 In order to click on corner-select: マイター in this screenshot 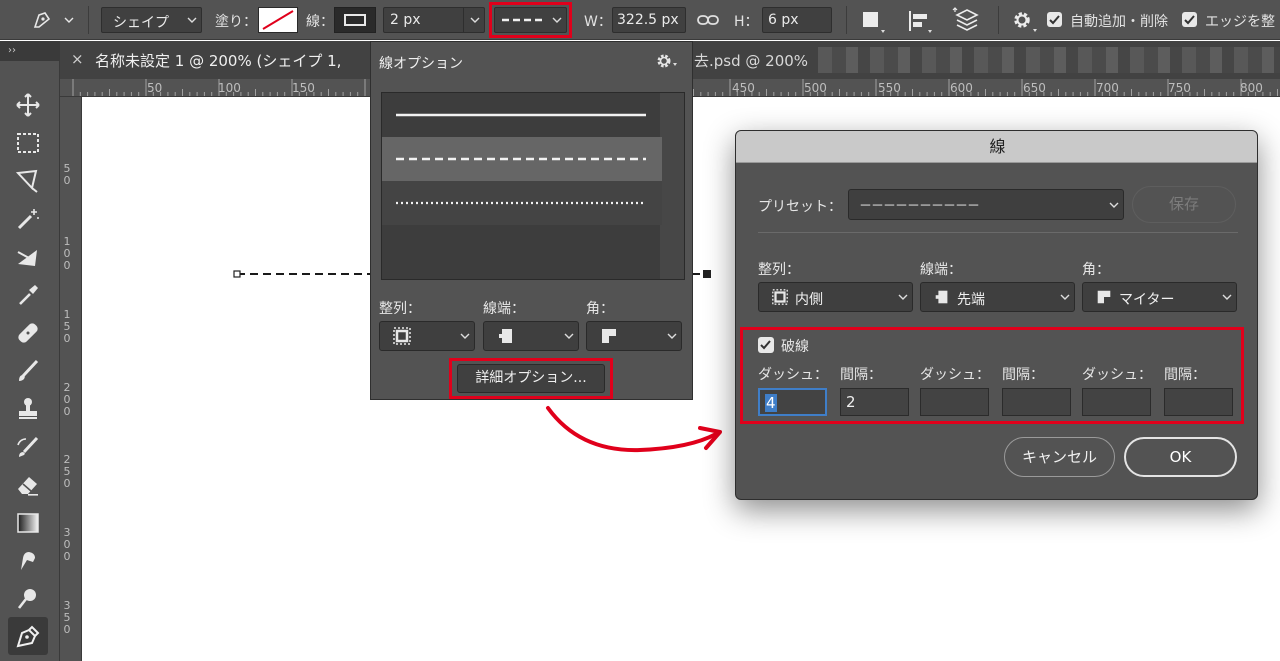, I will do `click(1159, 297)`.